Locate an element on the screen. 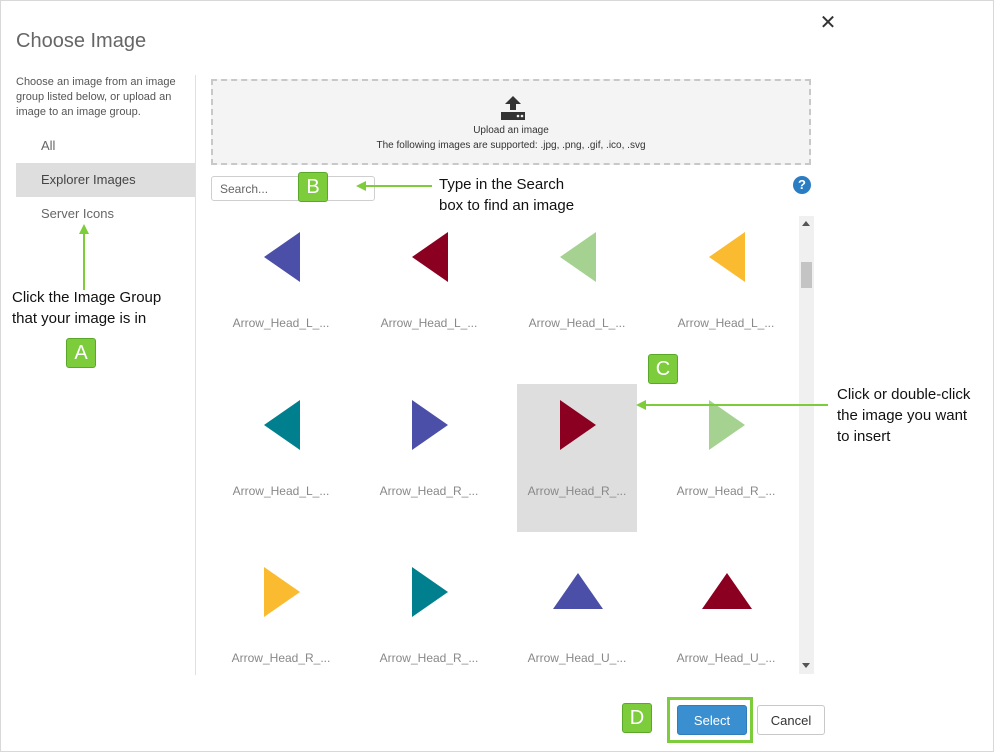 This screenshot has width=994, height=752. help-icon: ? is located at coordinates (802, 185).